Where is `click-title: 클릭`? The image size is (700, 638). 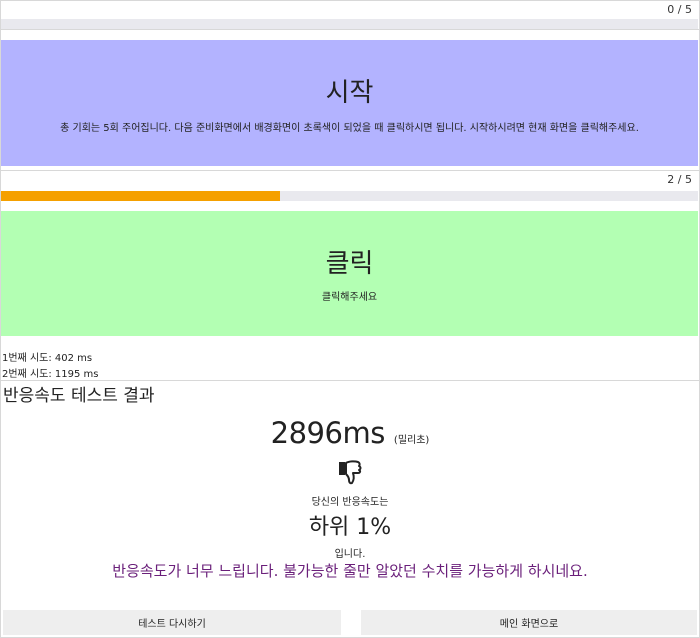 click-title: 클릭 is located at coordinates (349, 264).